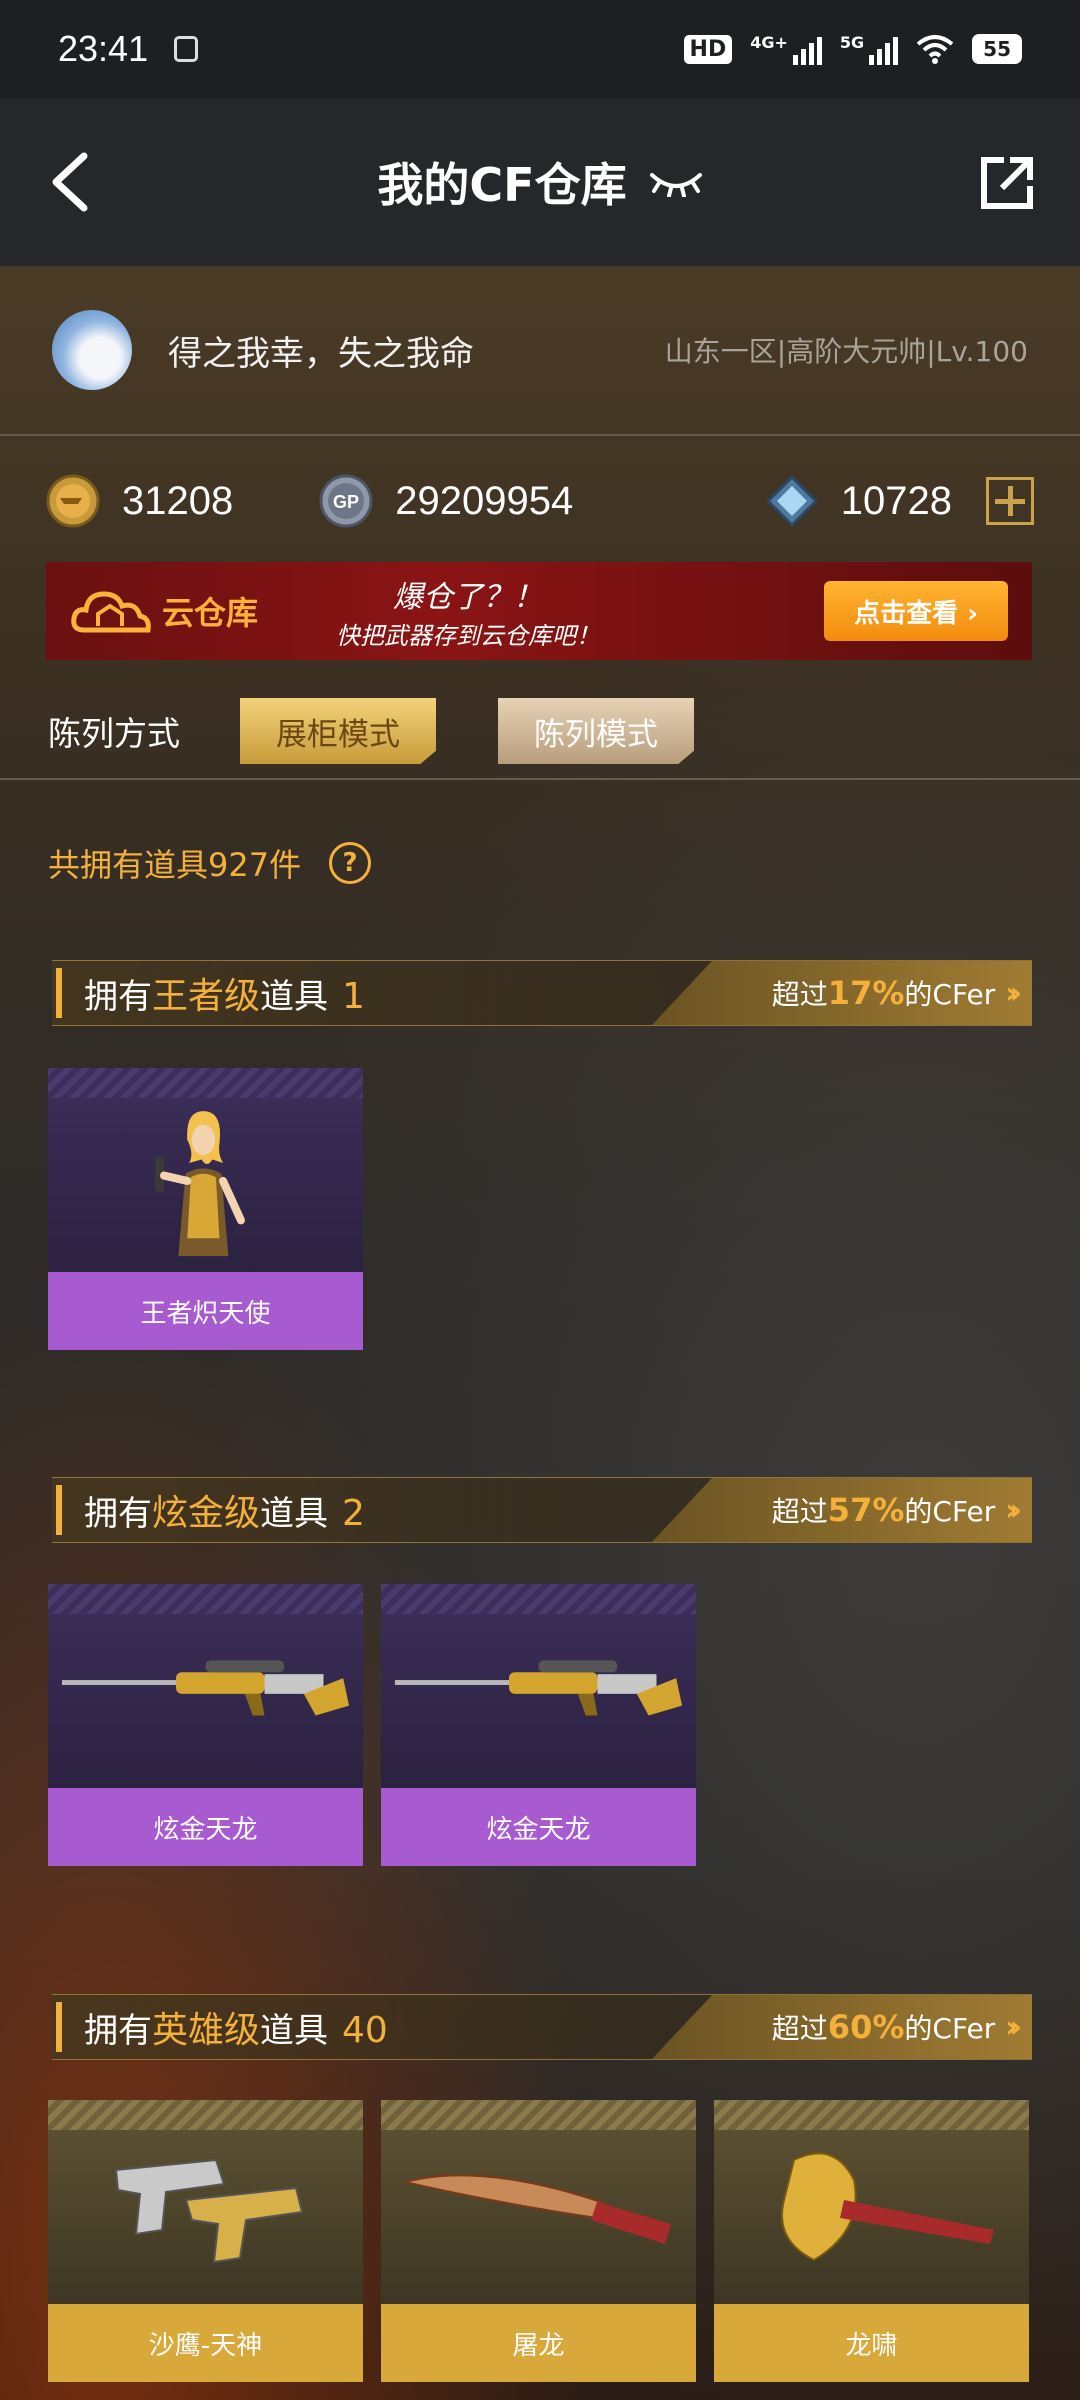 The image size is (1080, 2400). What do you see at coordinates (224, 1513) in the screenshot?
I see `tier-title: 拥有 炫金级 道具 2` at bounding box center [224, 1513].